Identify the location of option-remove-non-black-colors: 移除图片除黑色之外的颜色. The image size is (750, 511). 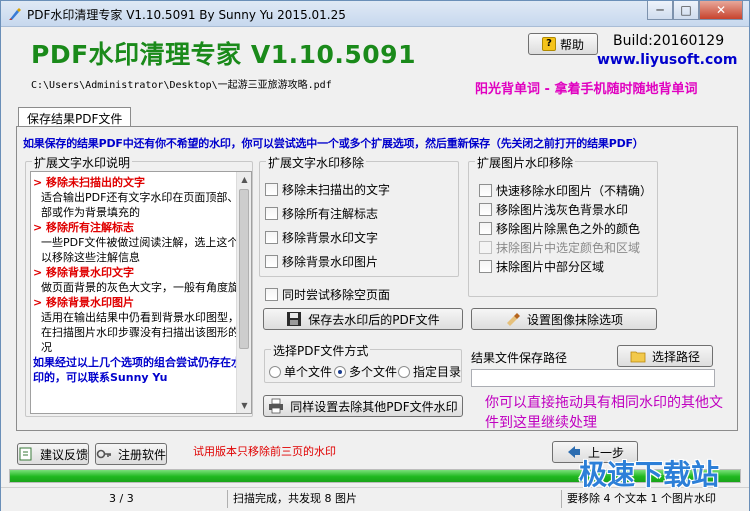
(559, 228).